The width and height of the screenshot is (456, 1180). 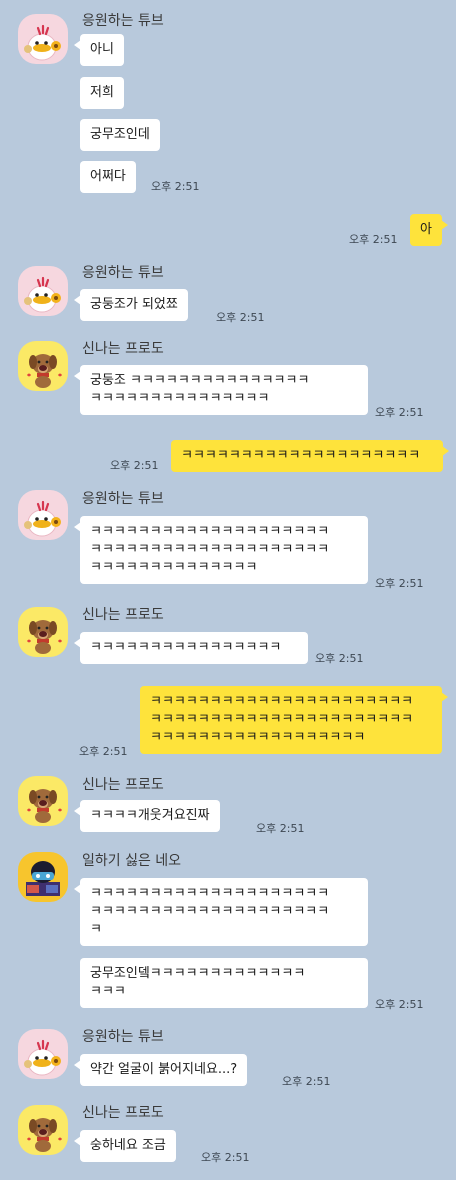 What do you see at coordinates (429, 230) in the screenshot?
I see `my-message-bubble: 아` at bounding box center [429, 230].